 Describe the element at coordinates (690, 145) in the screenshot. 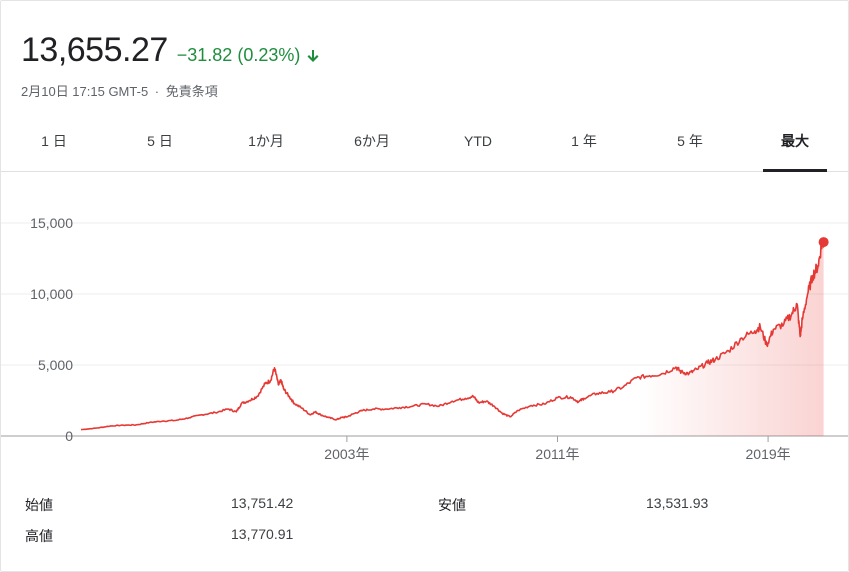

I see `tab-5-year: 5 年` at that location.